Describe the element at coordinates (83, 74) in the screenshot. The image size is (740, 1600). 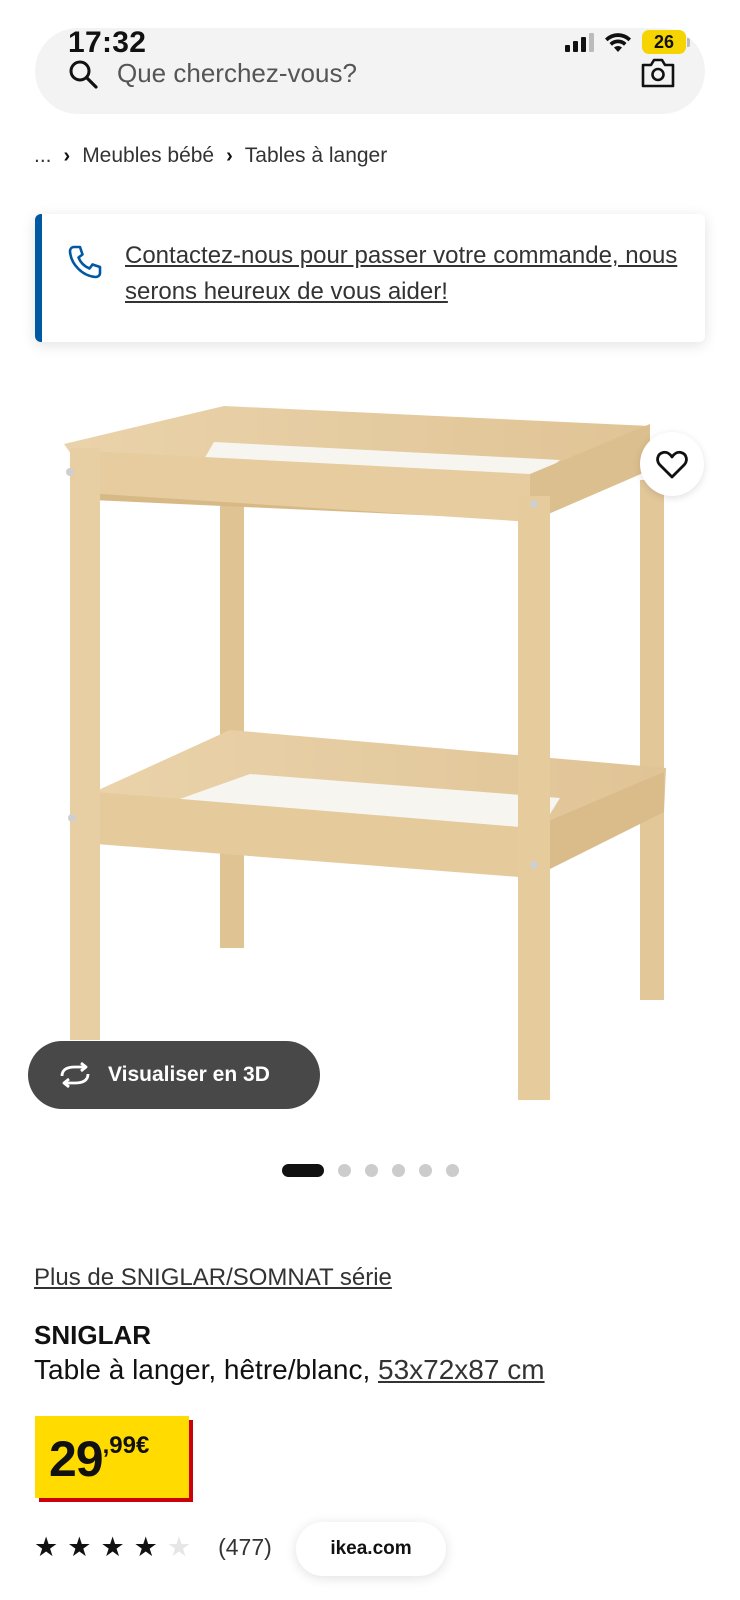
I see `search-icon` at that location.